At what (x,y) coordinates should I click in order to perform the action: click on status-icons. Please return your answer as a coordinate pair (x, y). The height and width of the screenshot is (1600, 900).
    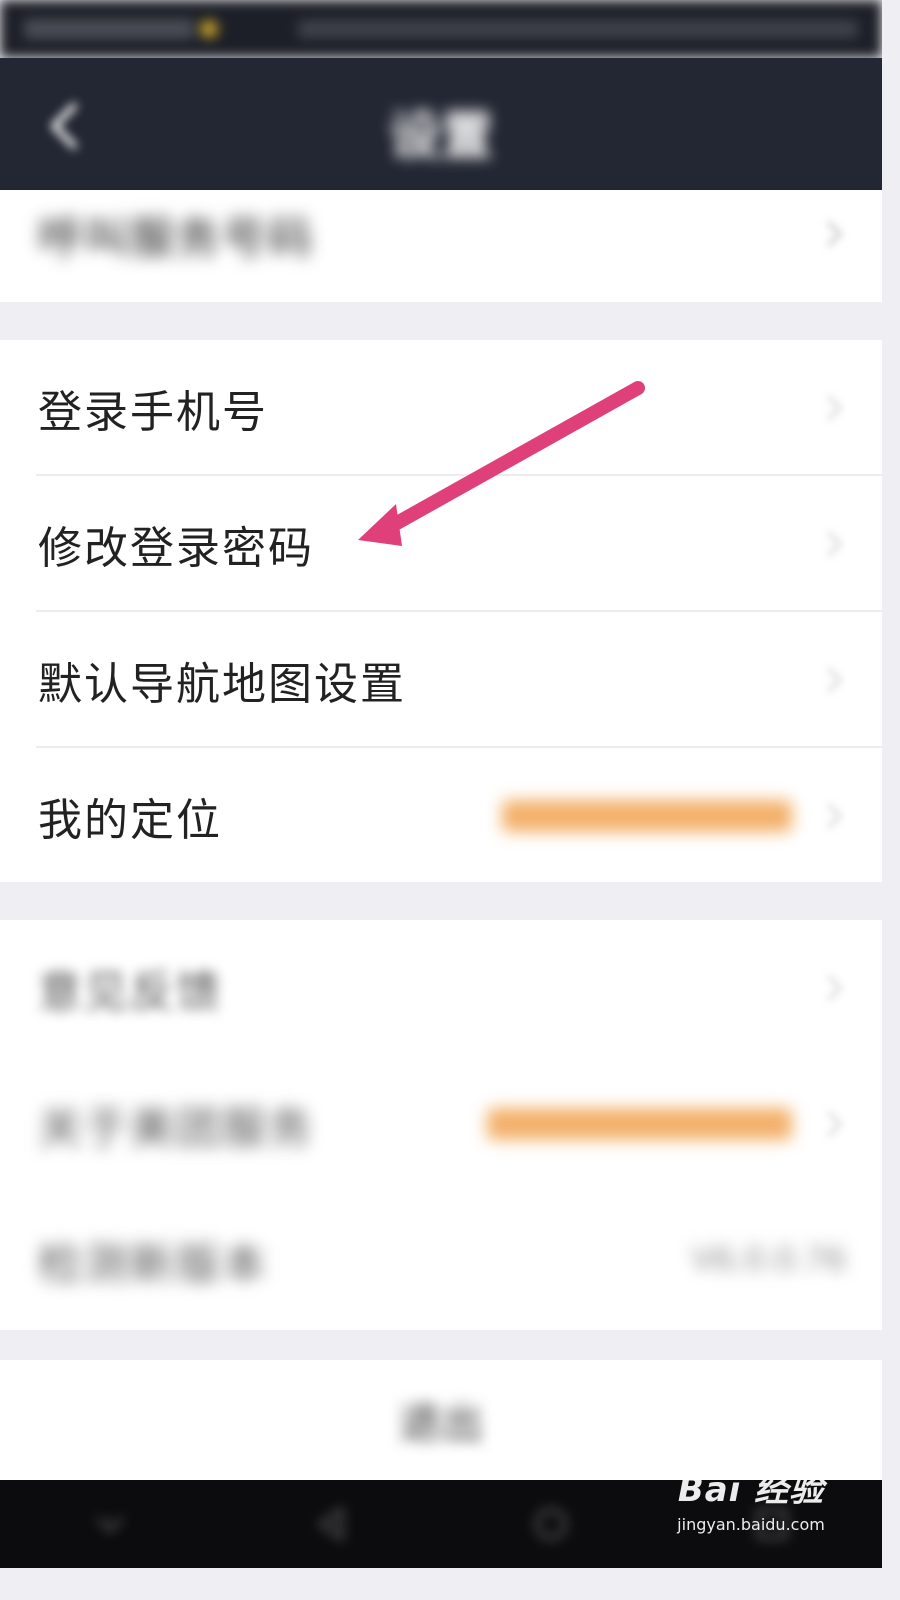
    Looking at the image, I should click on (578, 29).